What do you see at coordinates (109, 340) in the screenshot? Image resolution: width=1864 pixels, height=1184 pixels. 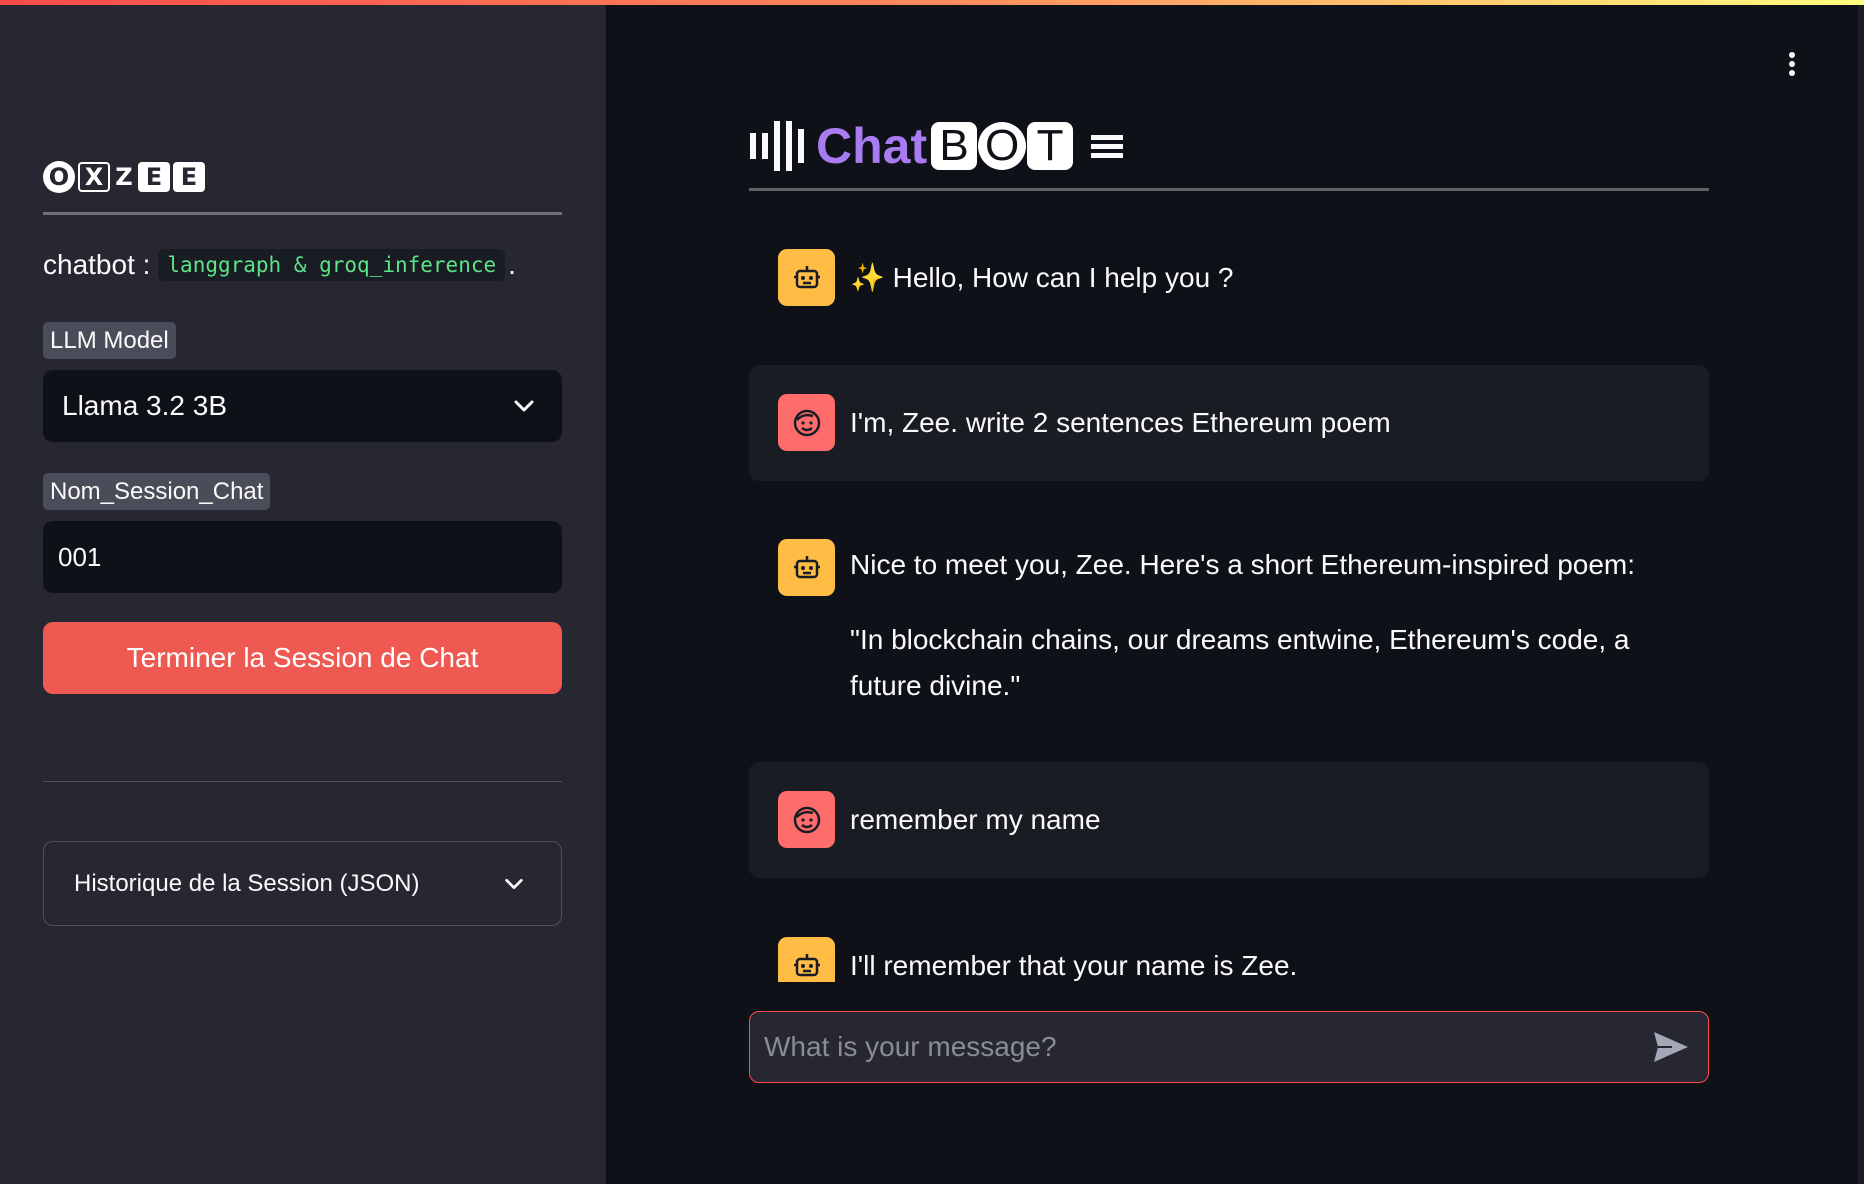 I see `llm-model-label: LLM Model` at bounding box center [109, 340].